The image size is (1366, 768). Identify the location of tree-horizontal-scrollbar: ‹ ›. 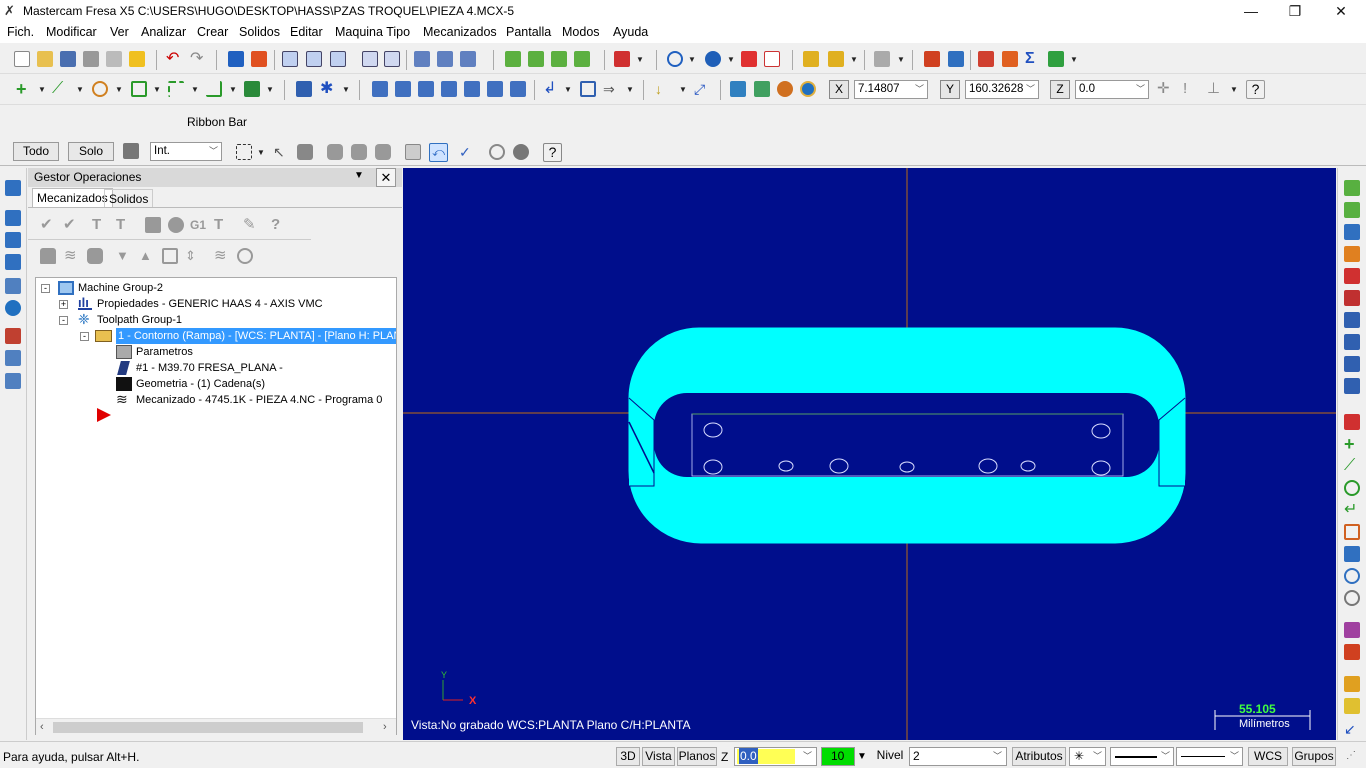
(216, 726).